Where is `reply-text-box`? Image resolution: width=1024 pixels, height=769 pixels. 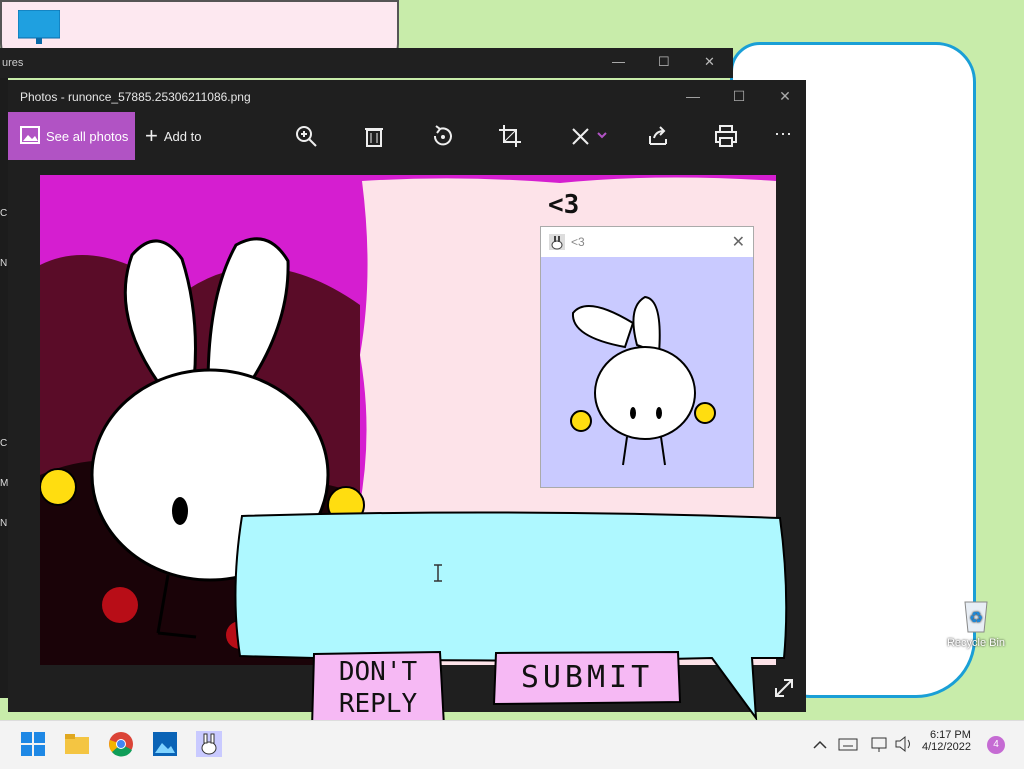 reply-text-box is located at coordinates (510, 616).